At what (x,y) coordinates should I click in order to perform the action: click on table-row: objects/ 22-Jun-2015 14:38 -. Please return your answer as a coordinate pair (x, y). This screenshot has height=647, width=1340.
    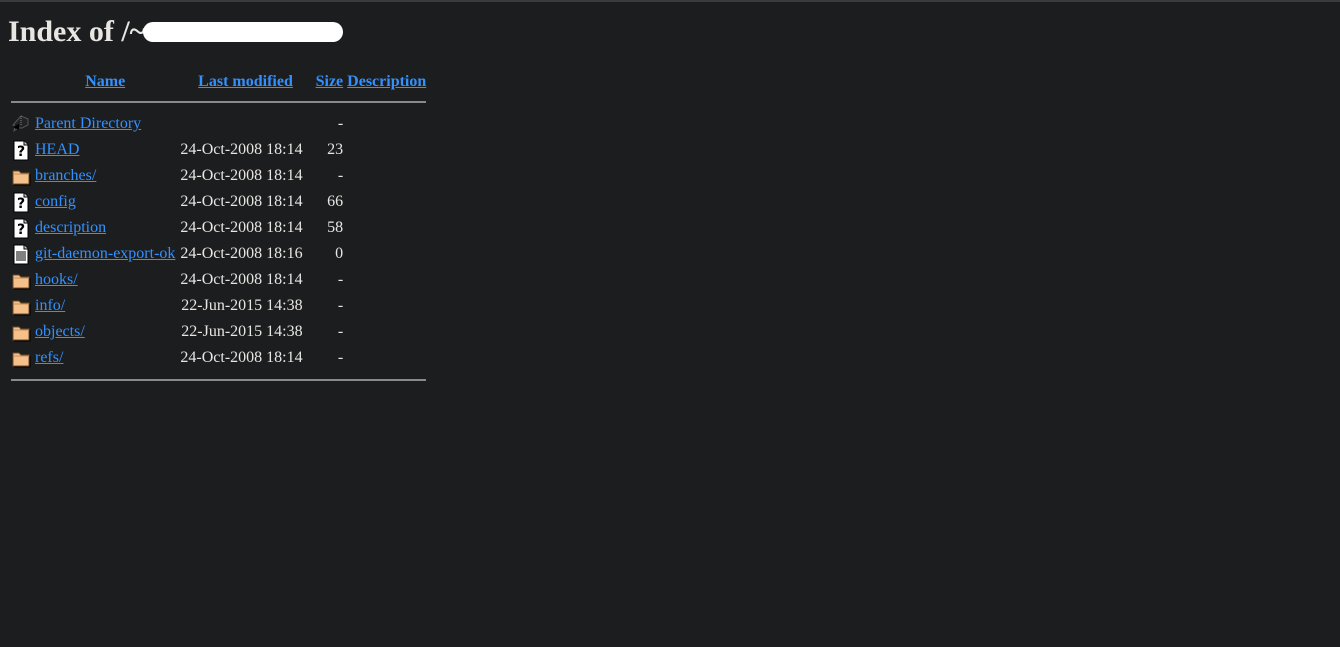
    Looking at the image, I should click on (218, 332).